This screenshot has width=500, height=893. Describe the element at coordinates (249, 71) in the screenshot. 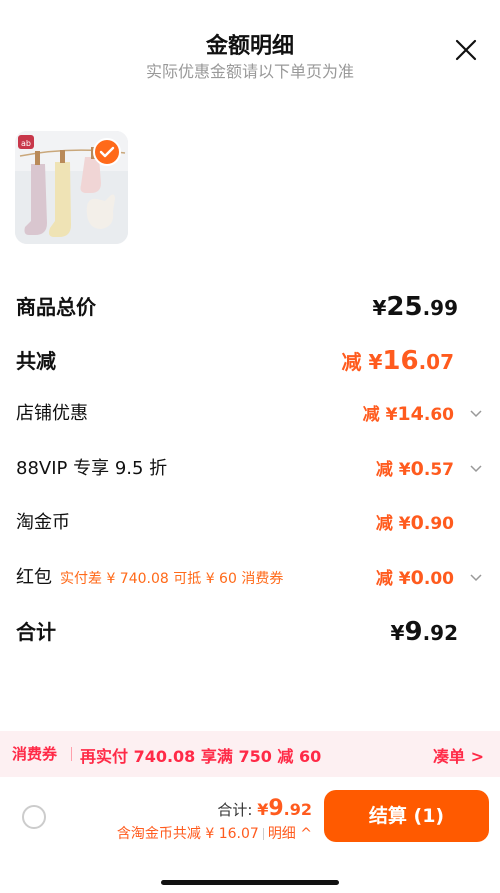

I see `page-subtitle: 实际优惠金额请以下单页为准` at that location.